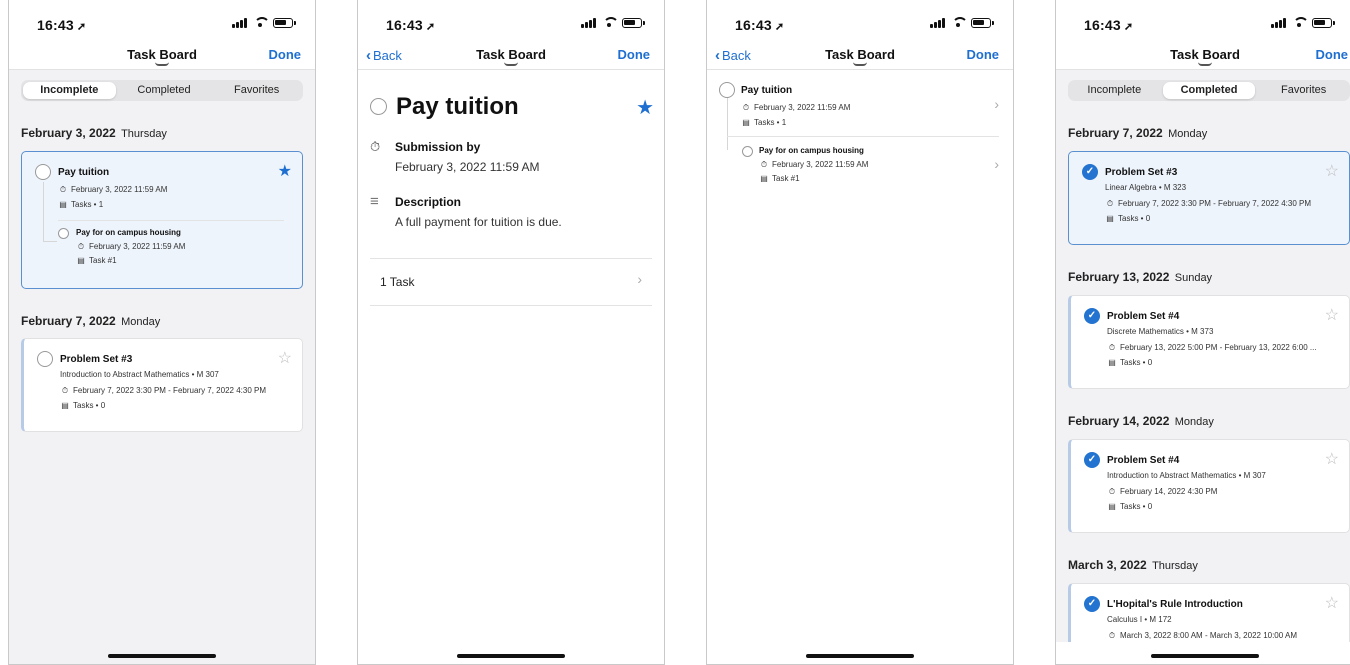 Image resolution: width=1350 pixels, height=665 pixels. What do you see at coordinates (1141, 421) in the screenshot?
I see `date-header: February 14, 2022 Monday` at bounding box center [1141, 421].